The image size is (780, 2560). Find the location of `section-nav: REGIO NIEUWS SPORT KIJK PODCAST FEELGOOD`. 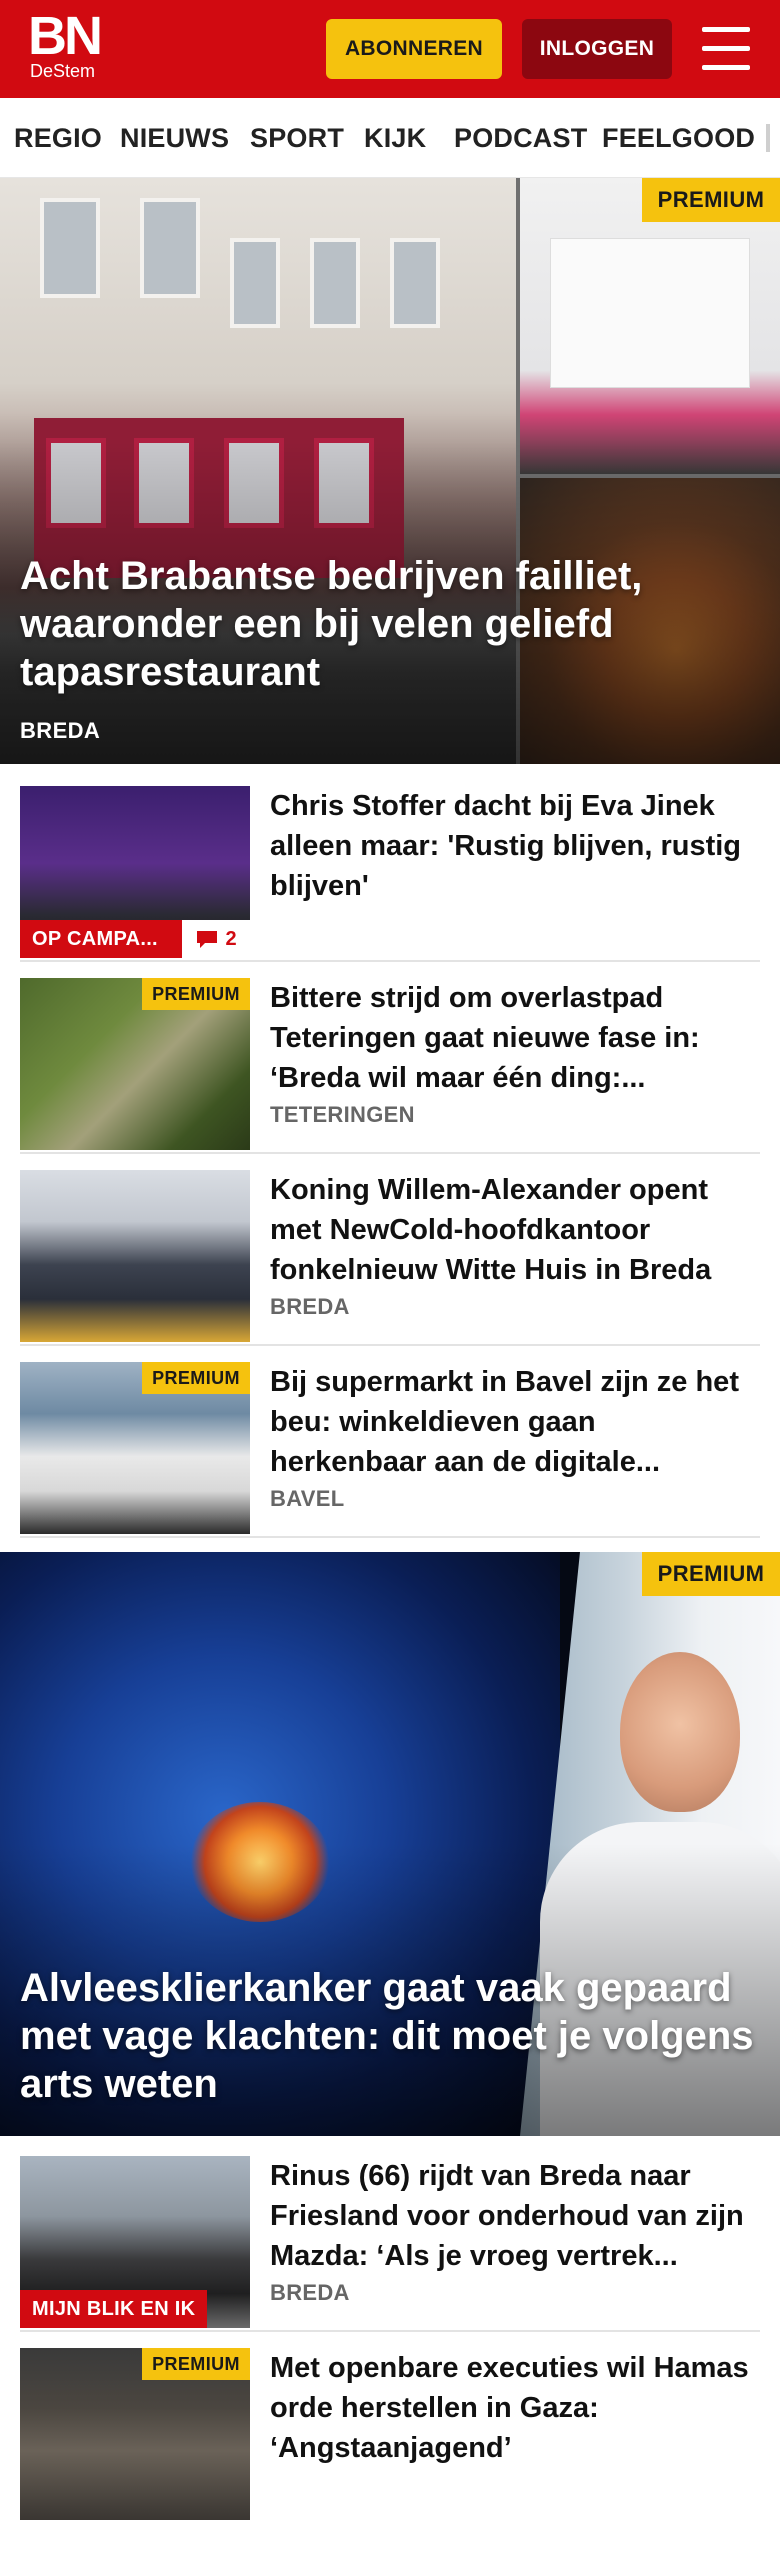

section-nav: REGIO NIEUWS SPORT KIJK PODCAST FEELGOOD is located at coordinates (390, 138).